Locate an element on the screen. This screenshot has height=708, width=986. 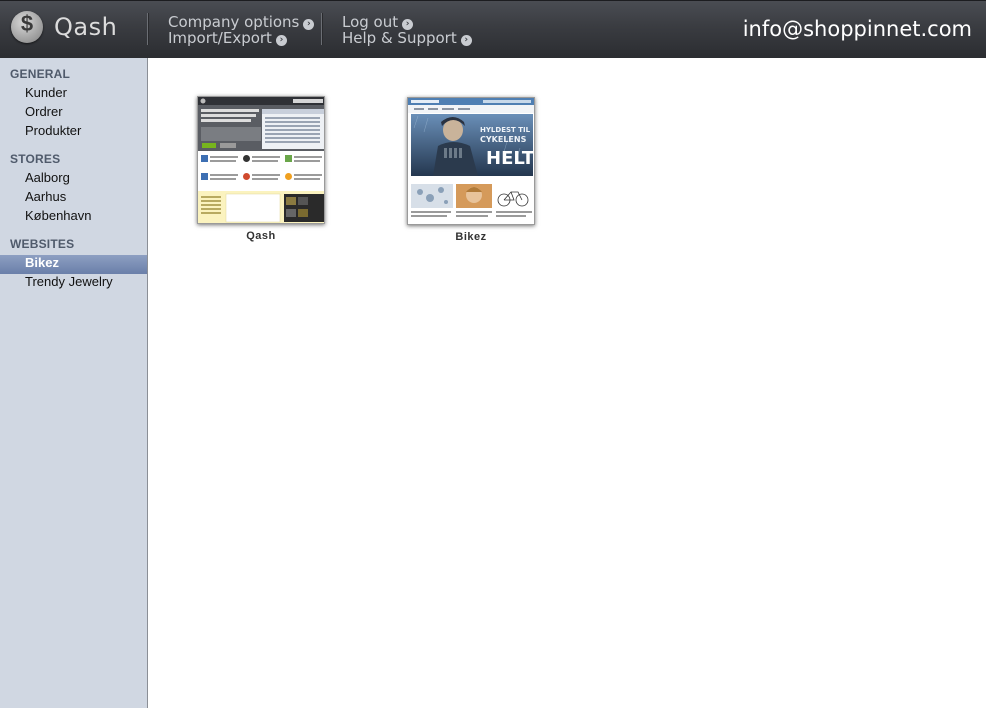
website-preview-image is located at coordinates (261, 160).